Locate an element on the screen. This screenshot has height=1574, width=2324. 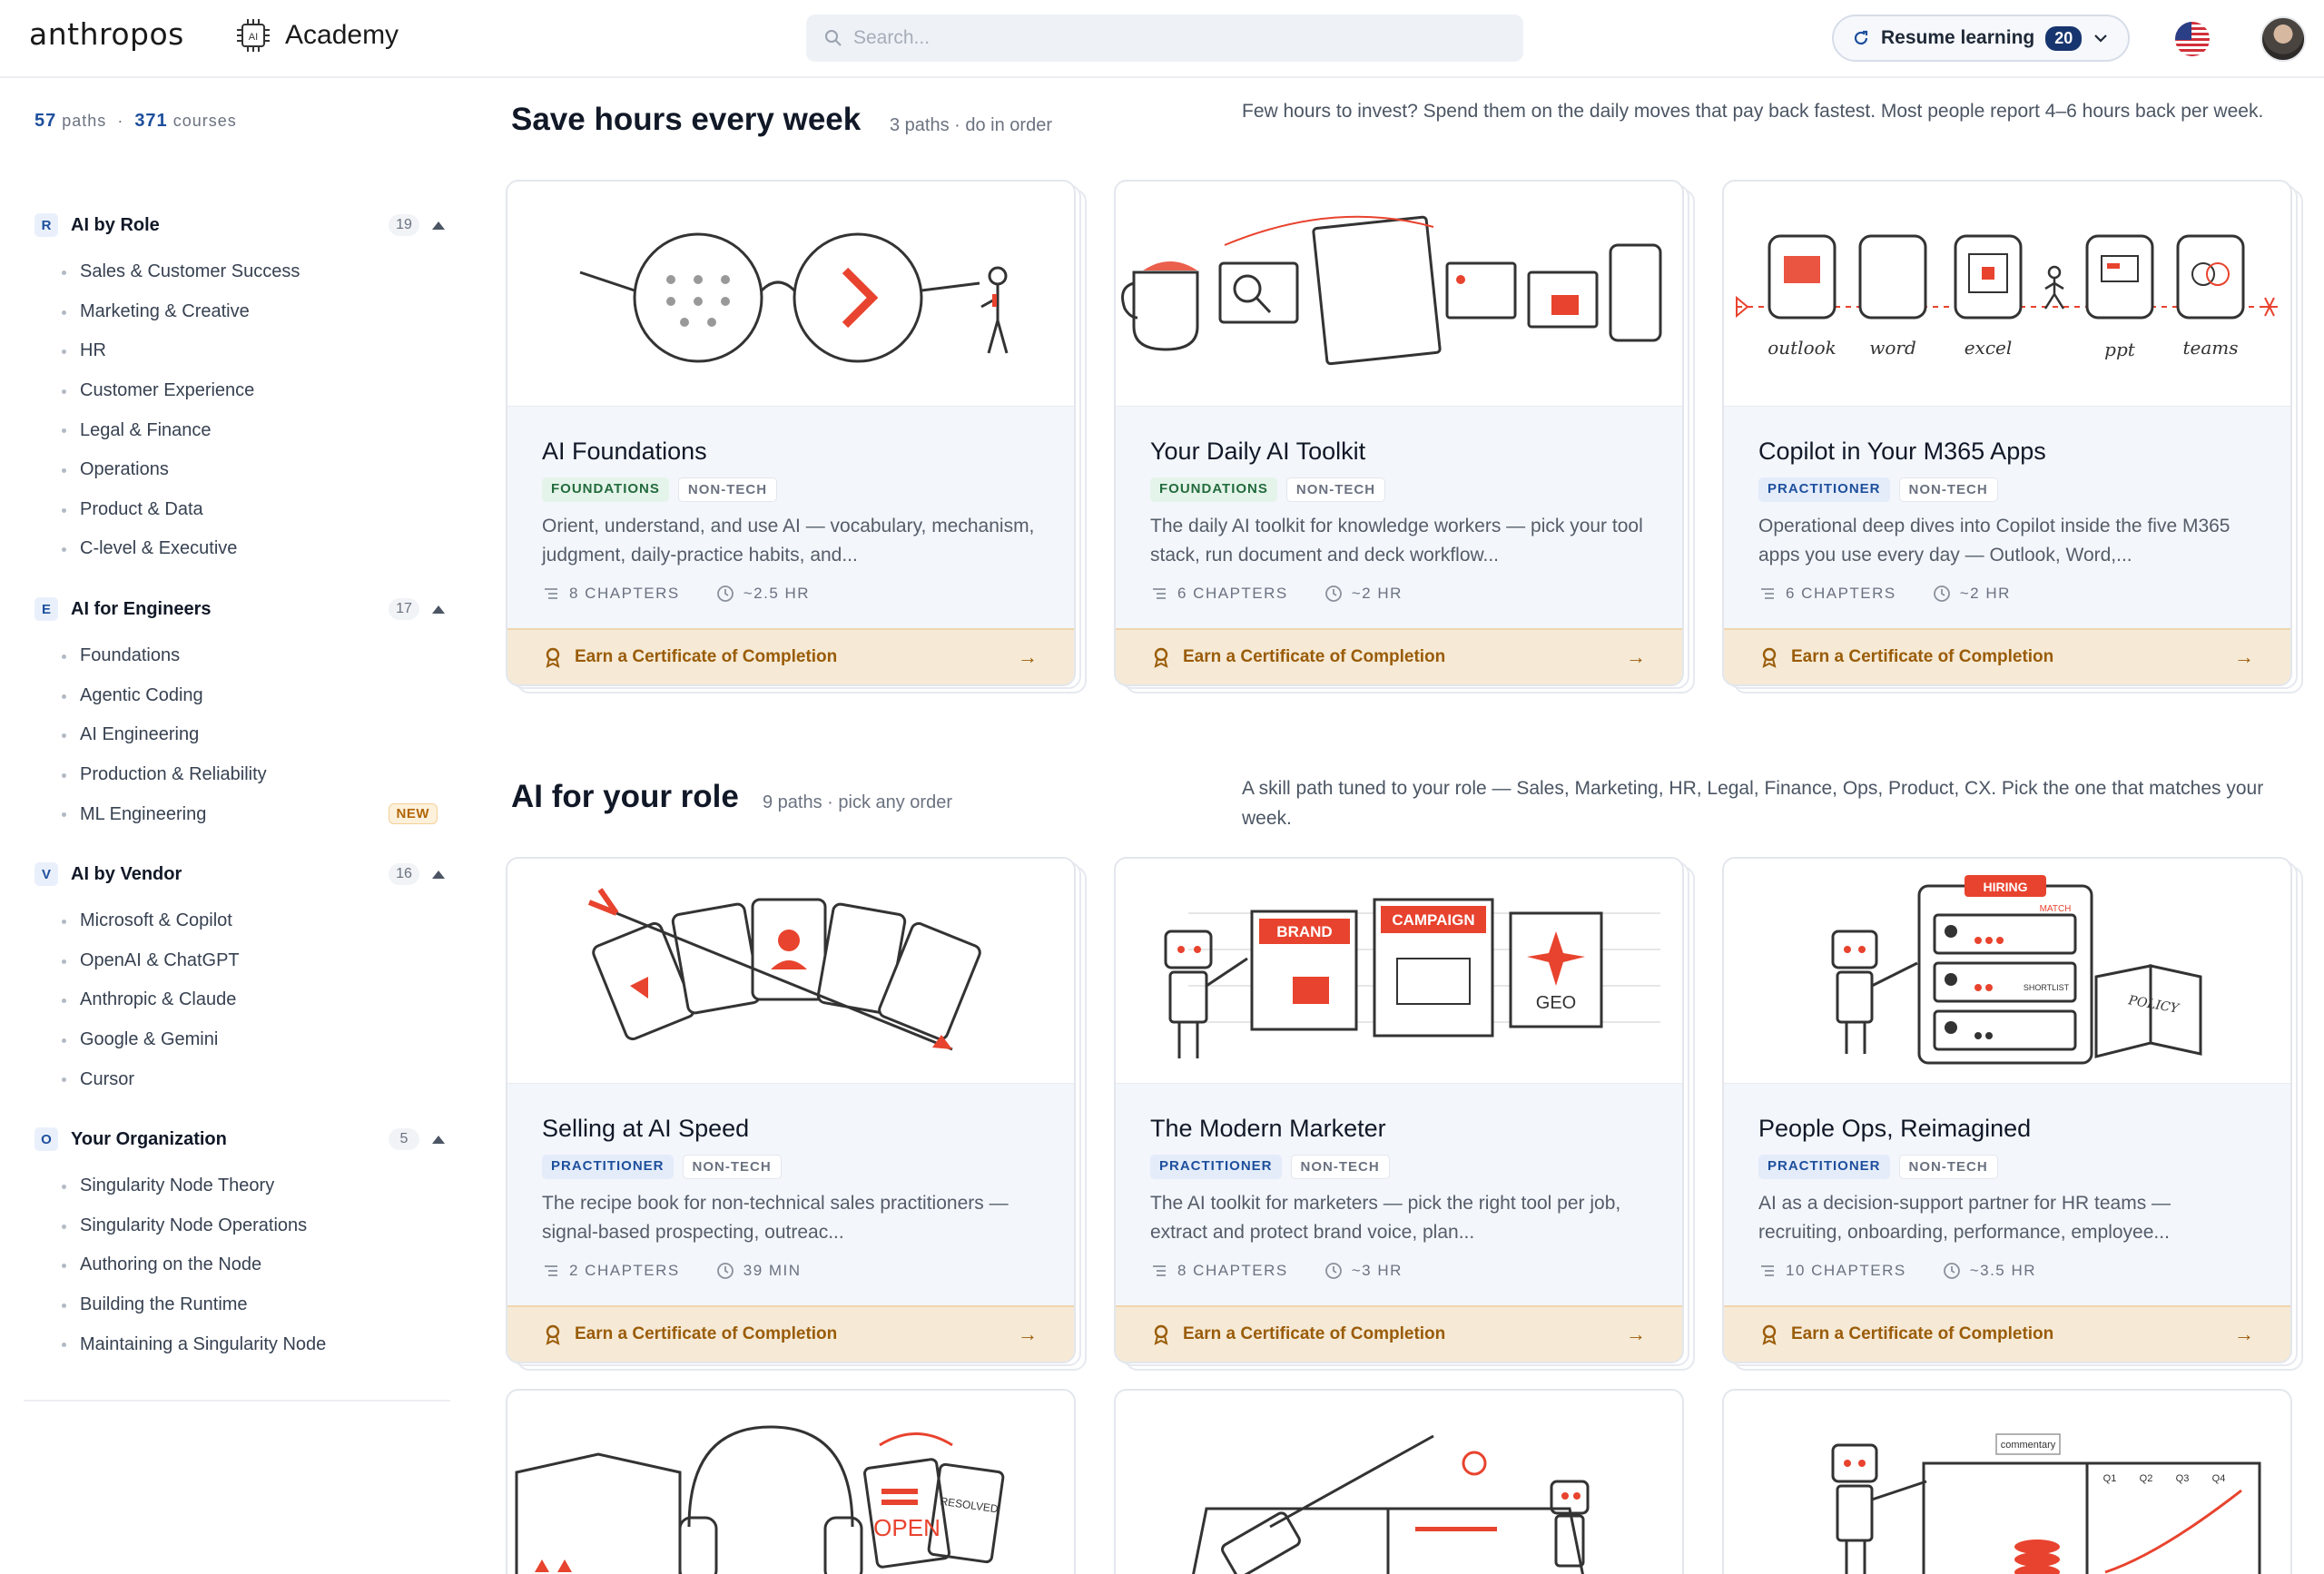
card-title: Copilot in Your M365 Apps is located at coordinates (1902, 451).